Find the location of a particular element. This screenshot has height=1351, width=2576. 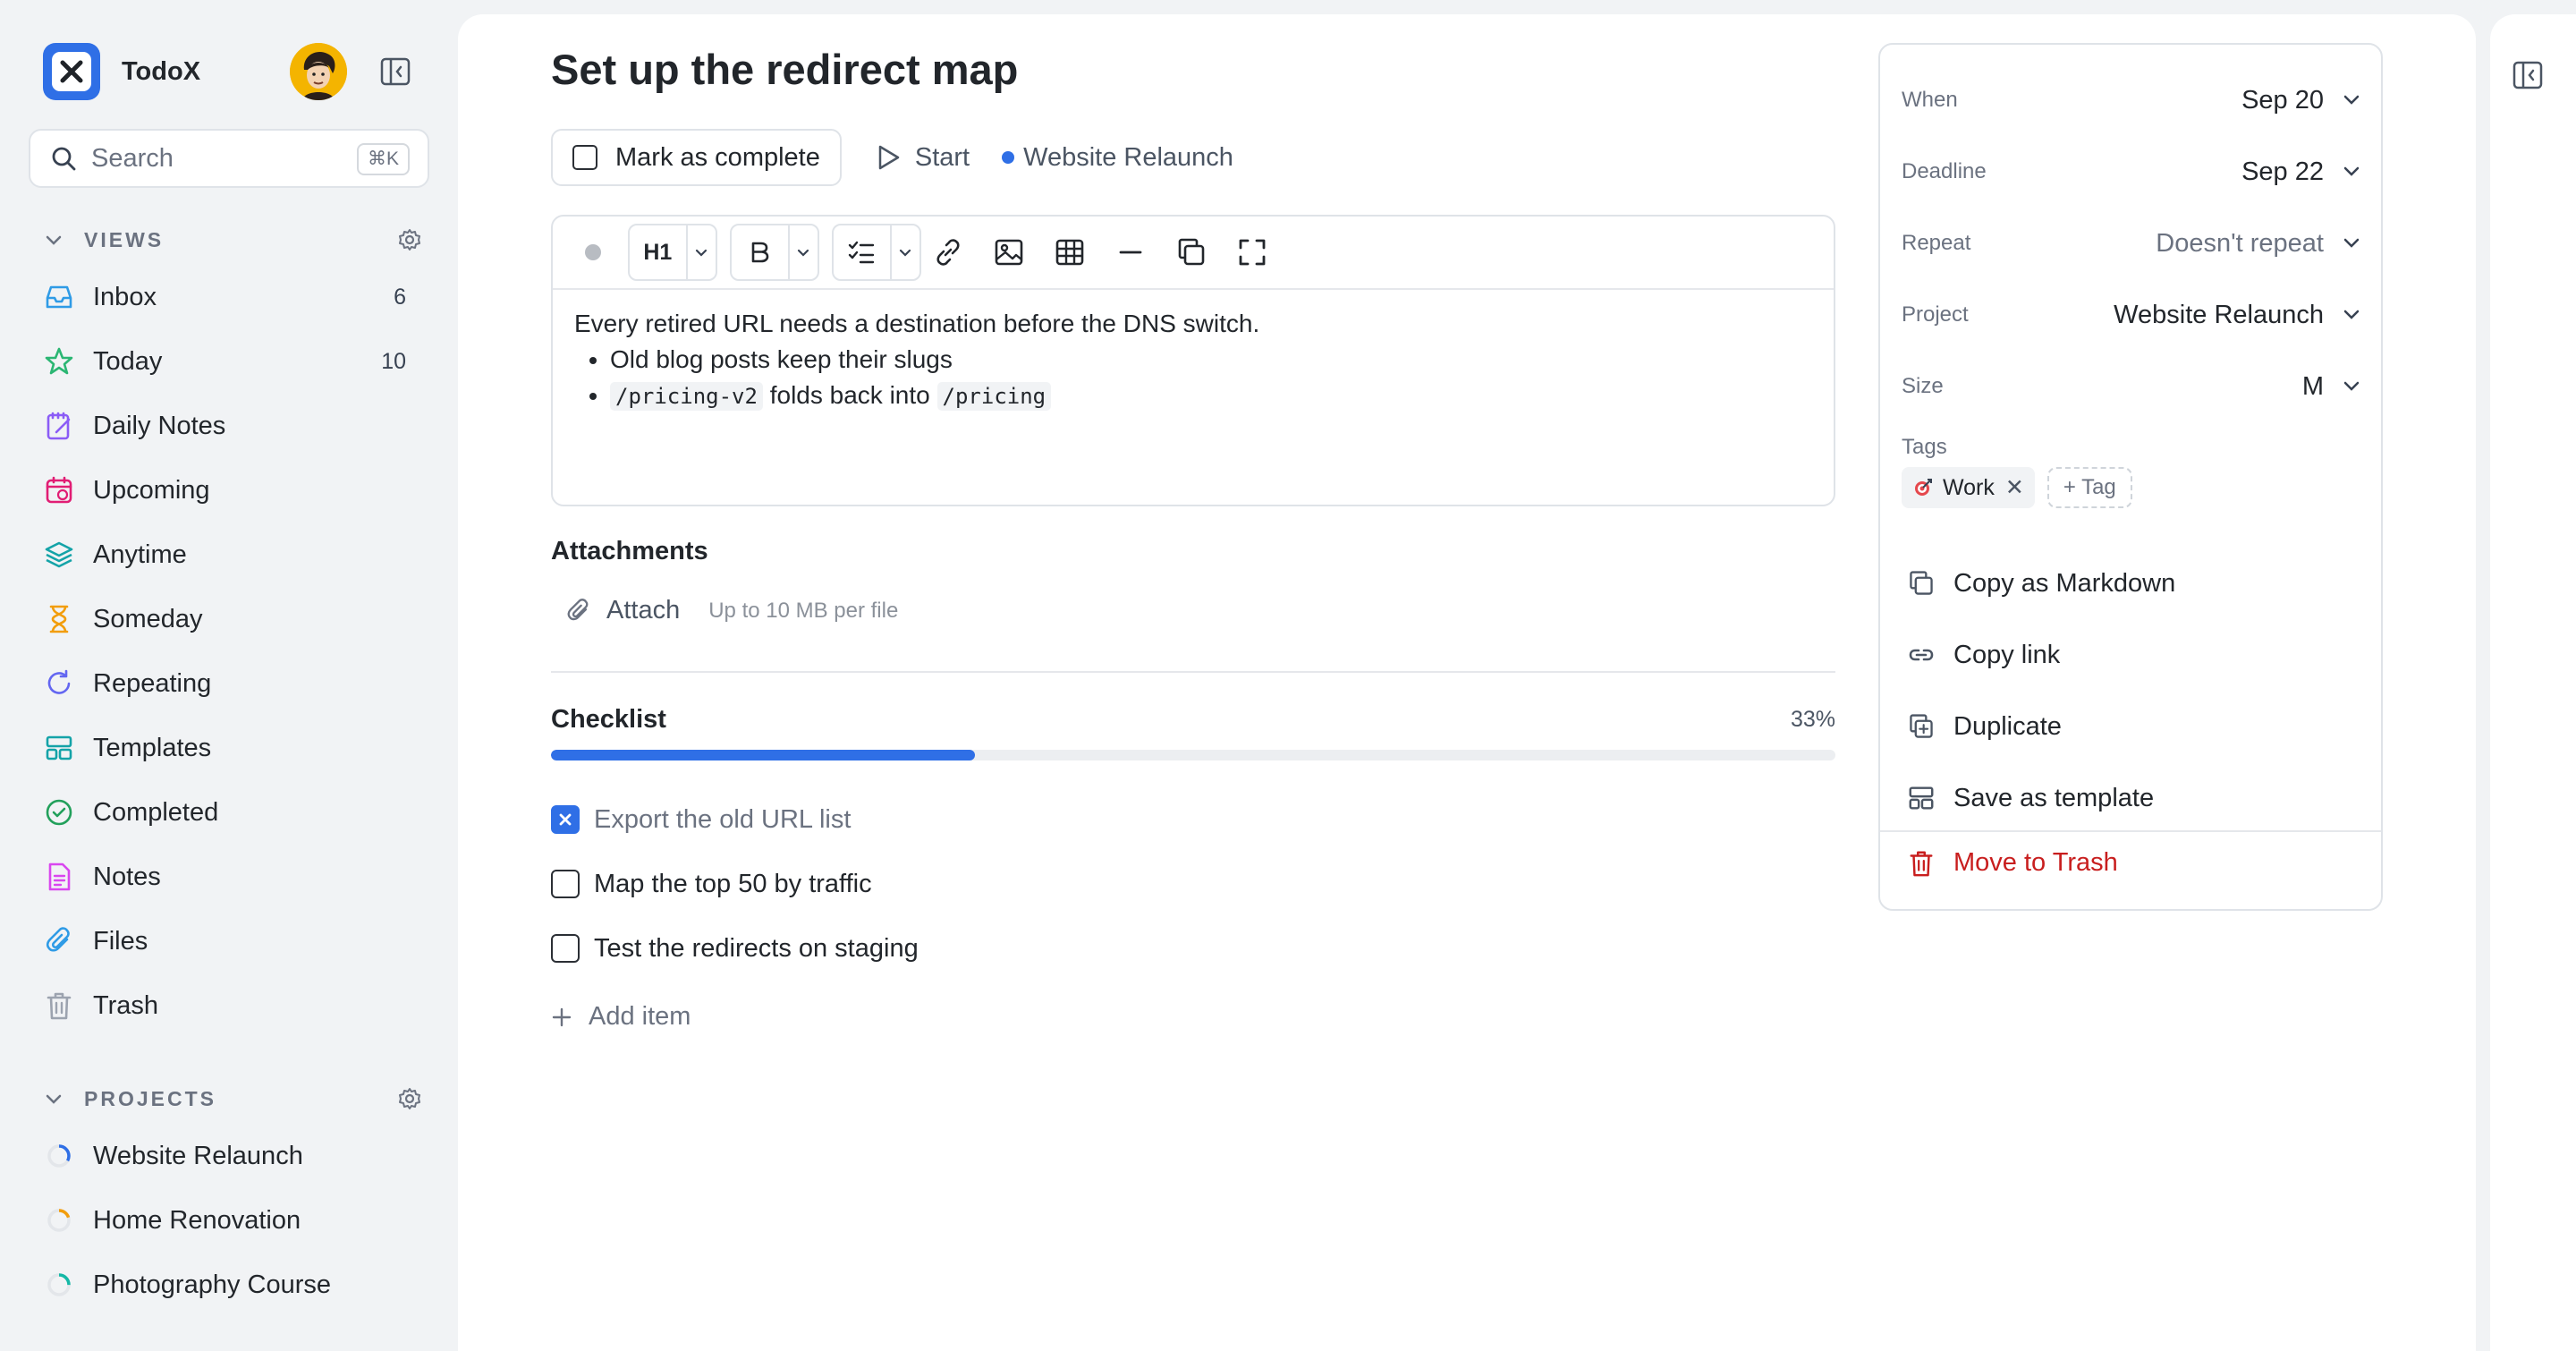

layers-icon is located at coordinates (59, 555).